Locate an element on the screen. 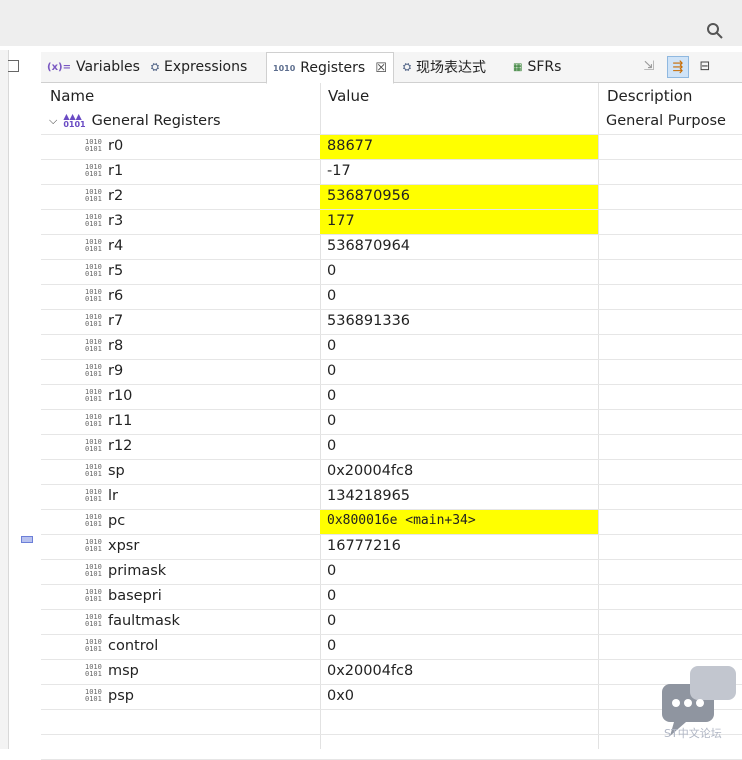 The height and width of the screenshot is (760, 742). tab-label: Registers is located at coordinates (333, 68).